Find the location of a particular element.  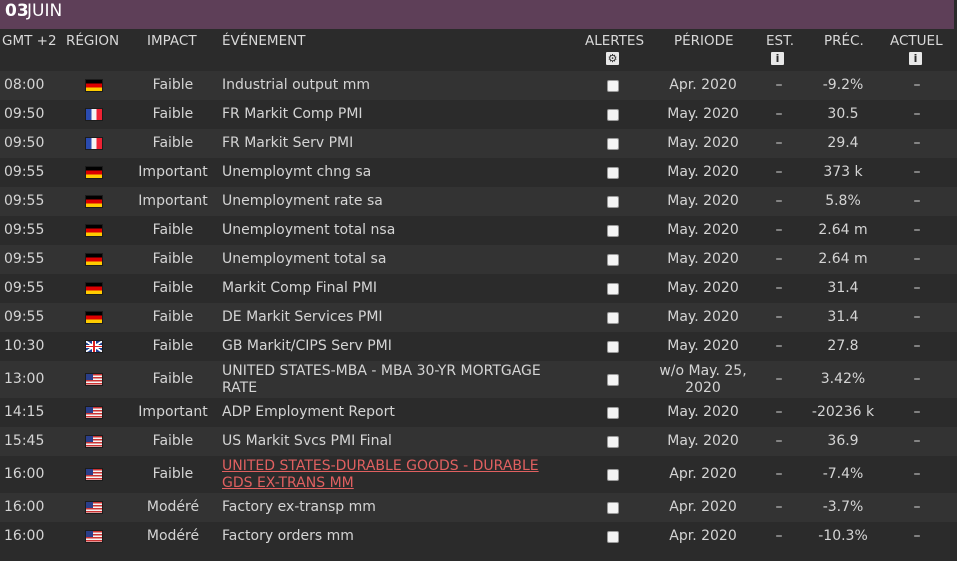

gear-icon: ⚙ is located at coordinates (612, 58).